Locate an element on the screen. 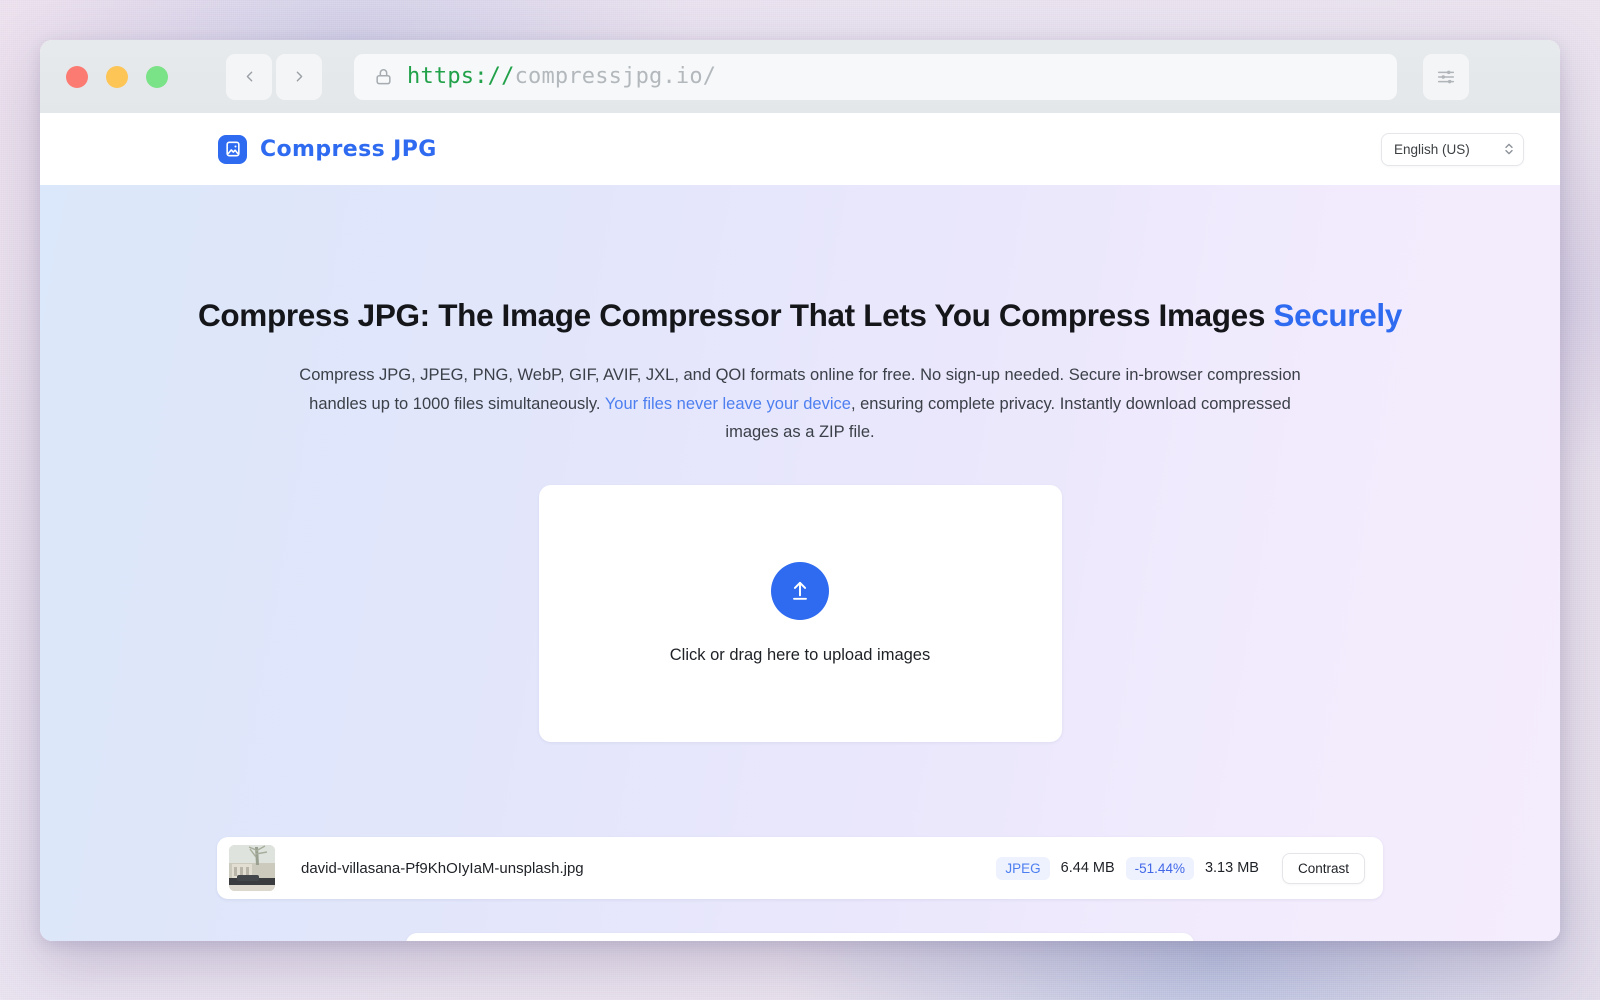 The width and height of the screenshot is (1600, 1000). url-host: compressjpg.io/ is located at coordinates (615, 76).